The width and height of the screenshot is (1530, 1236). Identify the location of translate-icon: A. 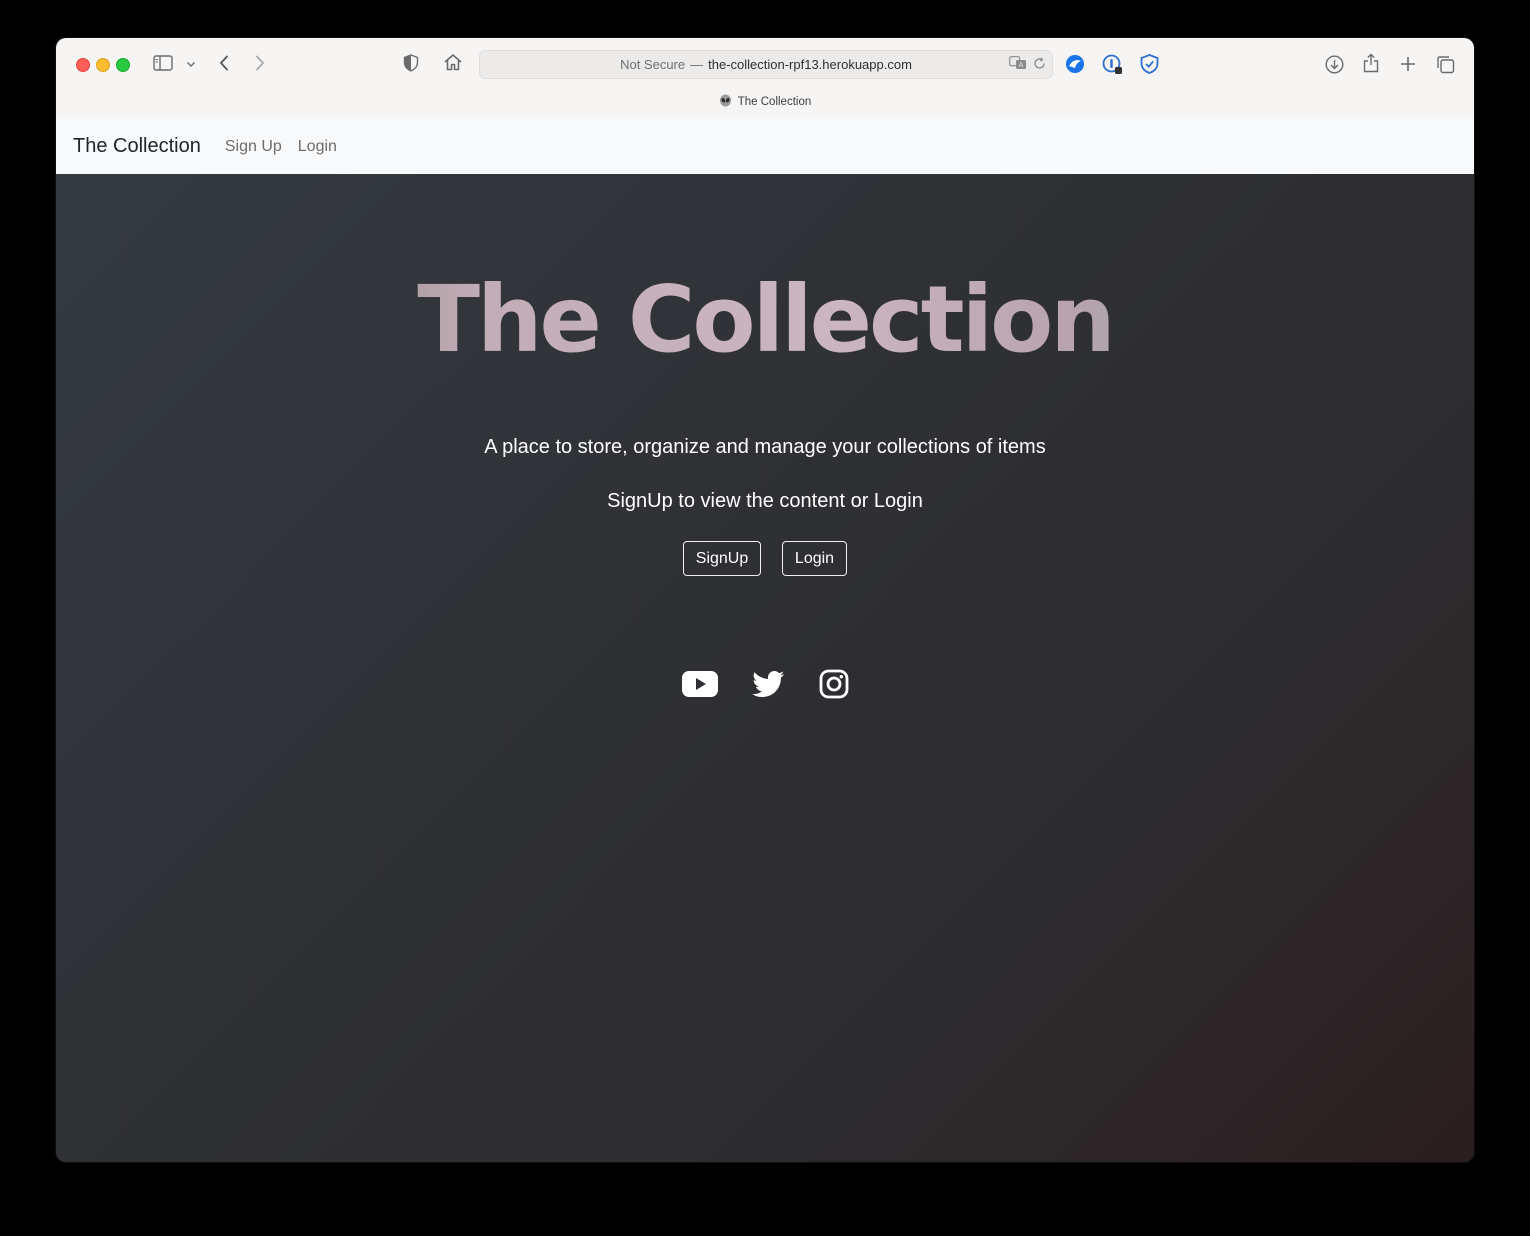
(1018, 64).